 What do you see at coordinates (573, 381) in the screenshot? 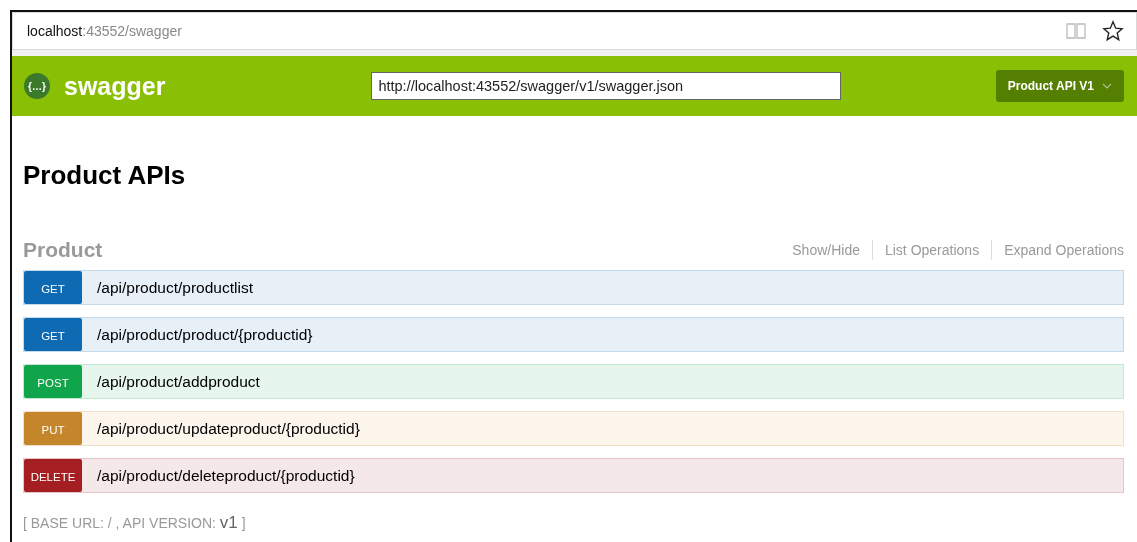
I see `operation-row: POST /api/product/addproduct` at bounding box center [573, 381].